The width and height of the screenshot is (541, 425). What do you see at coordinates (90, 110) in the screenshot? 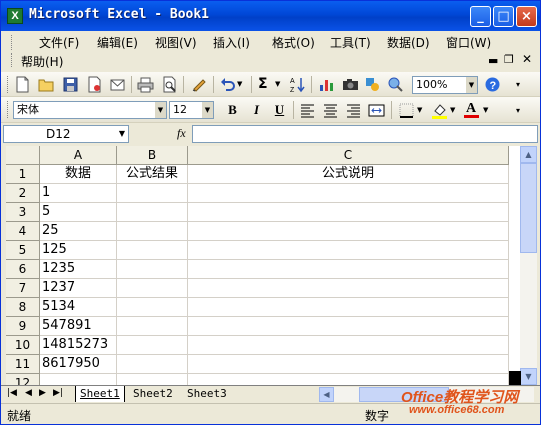
I see `font-name-select: 宋体 ▼` at bounding box center [90, 110].